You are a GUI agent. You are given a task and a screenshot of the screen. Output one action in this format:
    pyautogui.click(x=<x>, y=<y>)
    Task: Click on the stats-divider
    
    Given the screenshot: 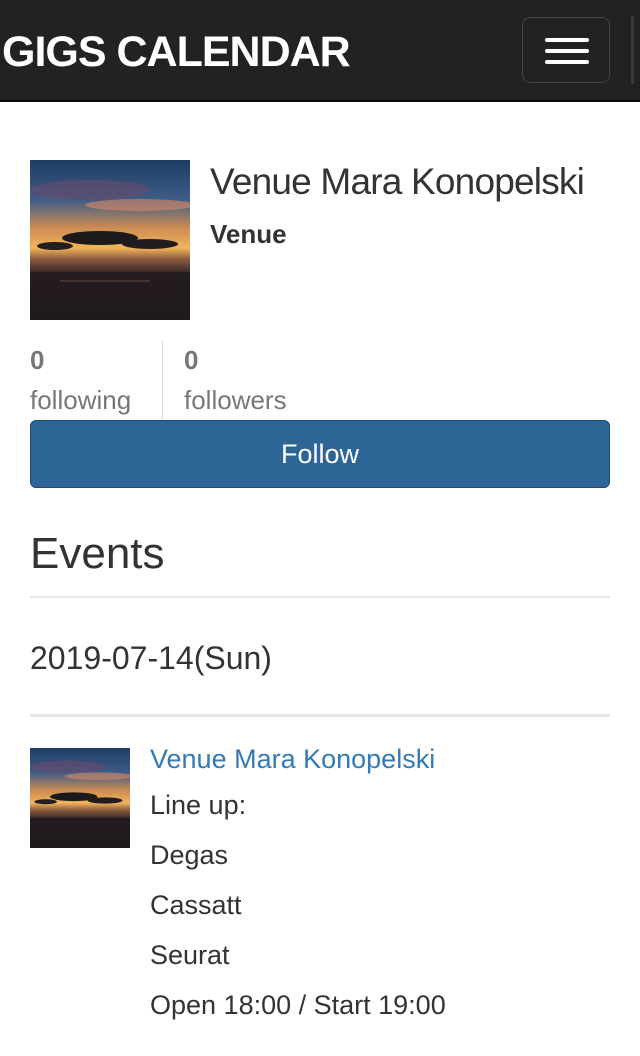 What is the action you would take?
    pyautogui.click(x=162, y=380)
    